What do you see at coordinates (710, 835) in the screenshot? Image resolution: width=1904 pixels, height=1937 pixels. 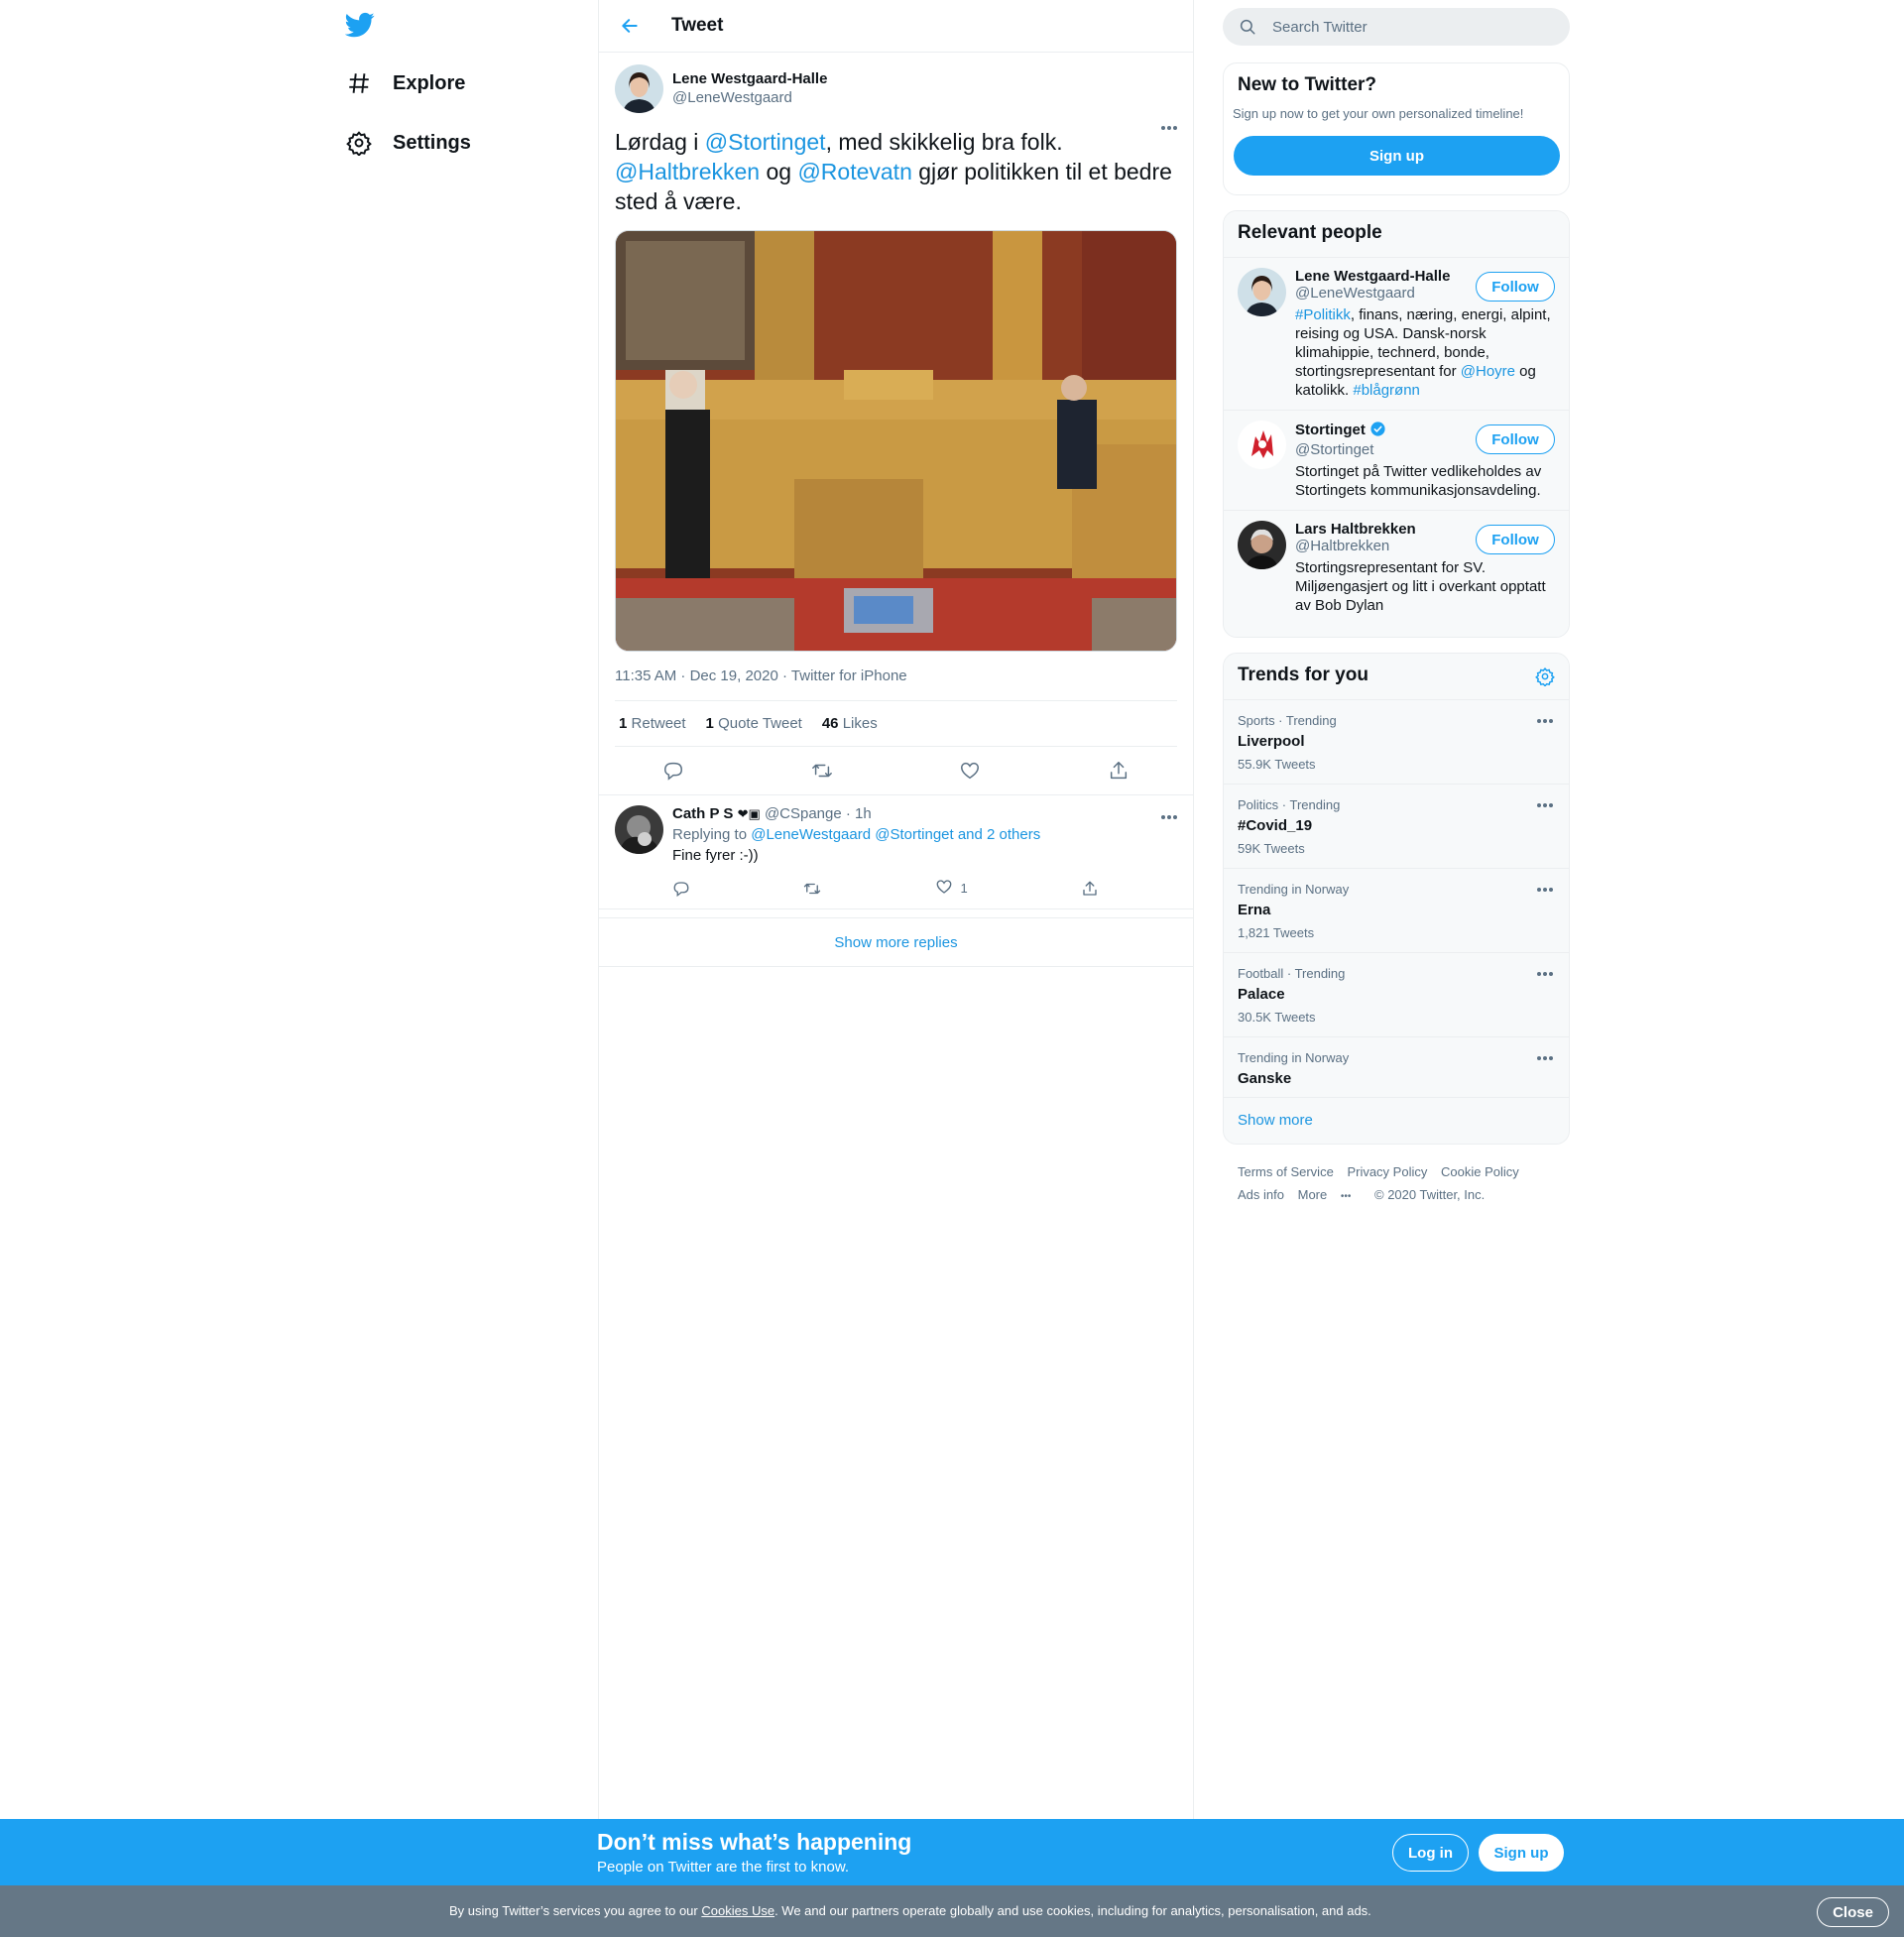 I see `replying-to-label: Replying to` at bounding box center [710, 835].